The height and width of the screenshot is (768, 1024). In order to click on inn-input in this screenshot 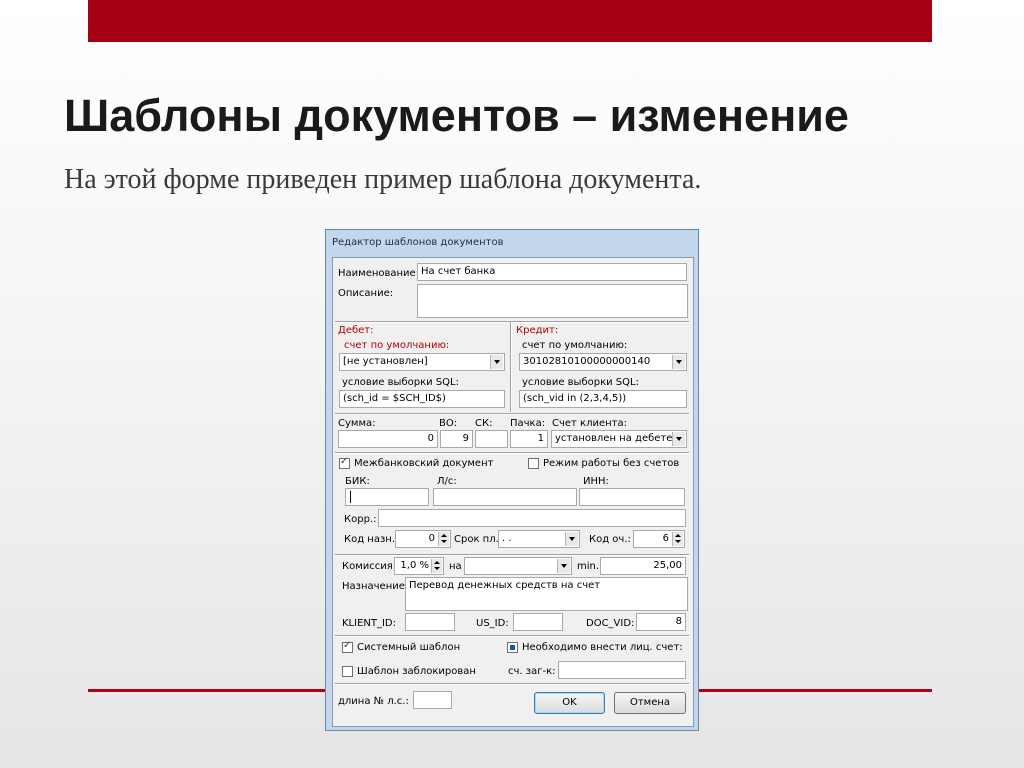, I will do `click(632, 497)`.